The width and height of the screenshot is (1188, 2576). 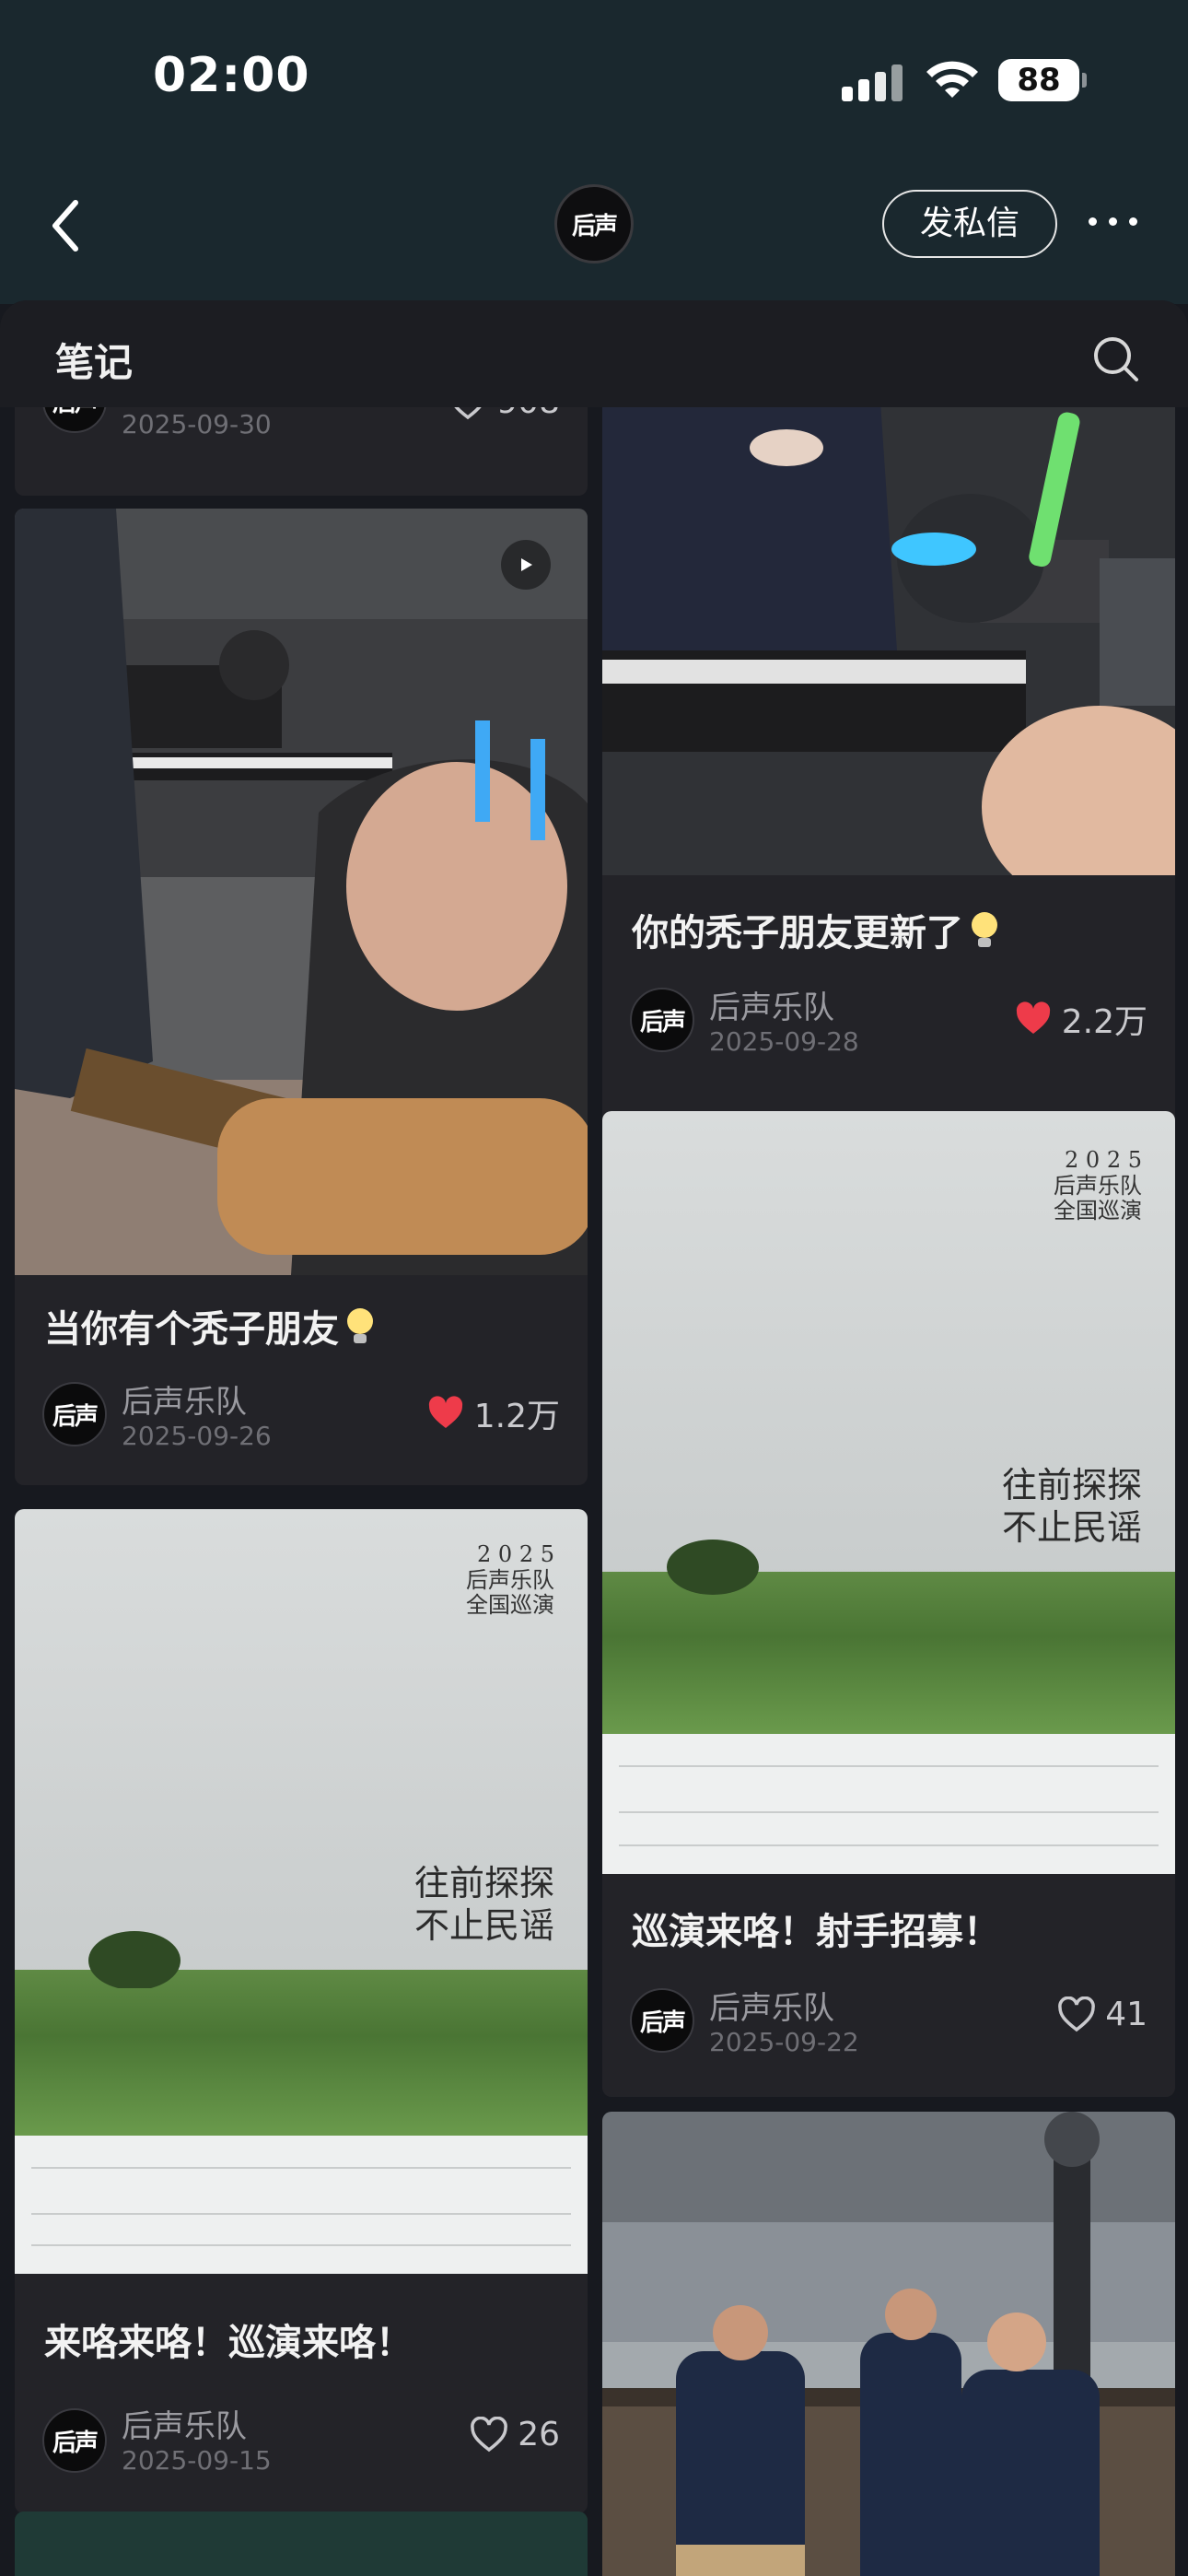 I want to click on note-title: 巡演来咯！射手招募！, so click(x=816, y=1932).